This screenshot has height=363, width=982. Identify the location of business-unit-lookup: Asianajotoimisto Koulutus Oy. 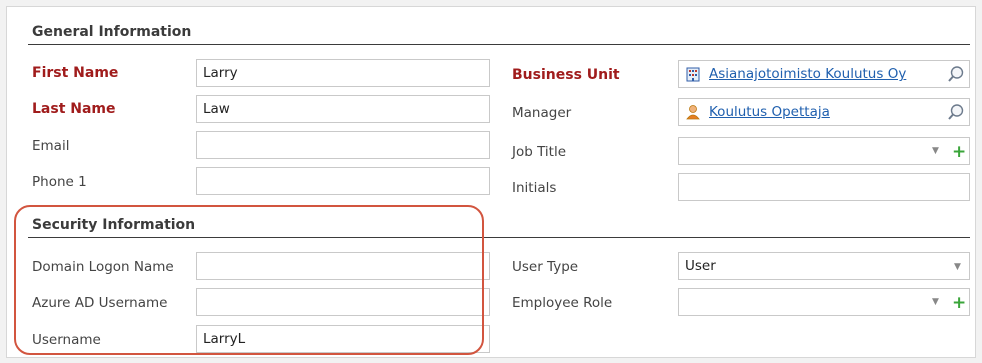
(824, 74).